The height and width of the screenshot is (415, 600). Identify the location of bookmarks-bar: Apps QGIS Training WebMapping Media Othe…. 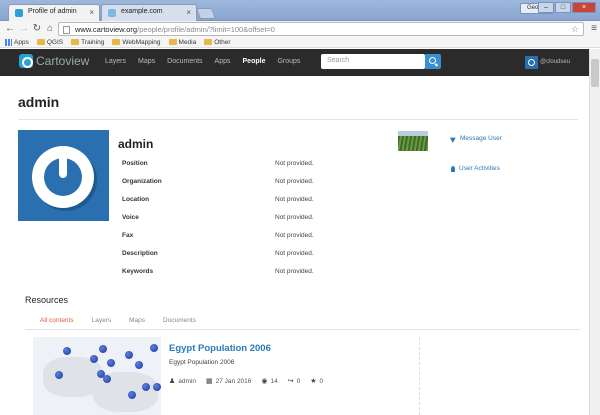
(300, 42).